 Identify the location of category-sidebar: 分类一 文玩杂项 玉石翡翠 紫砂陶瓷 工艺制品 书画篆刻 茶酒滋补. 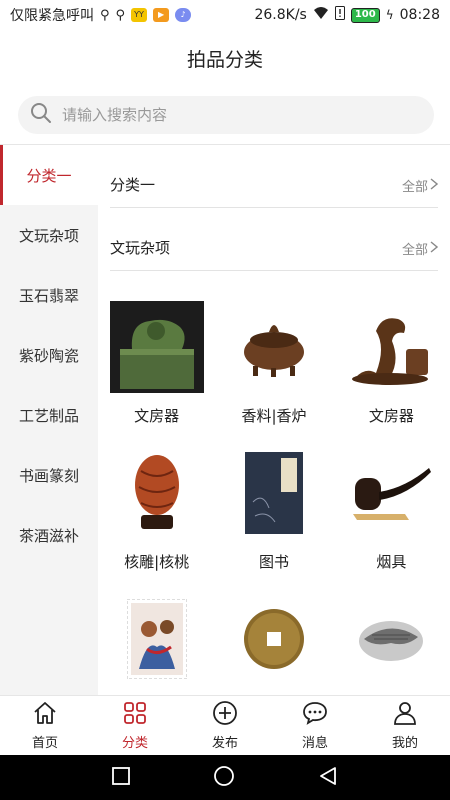
(49, 420).